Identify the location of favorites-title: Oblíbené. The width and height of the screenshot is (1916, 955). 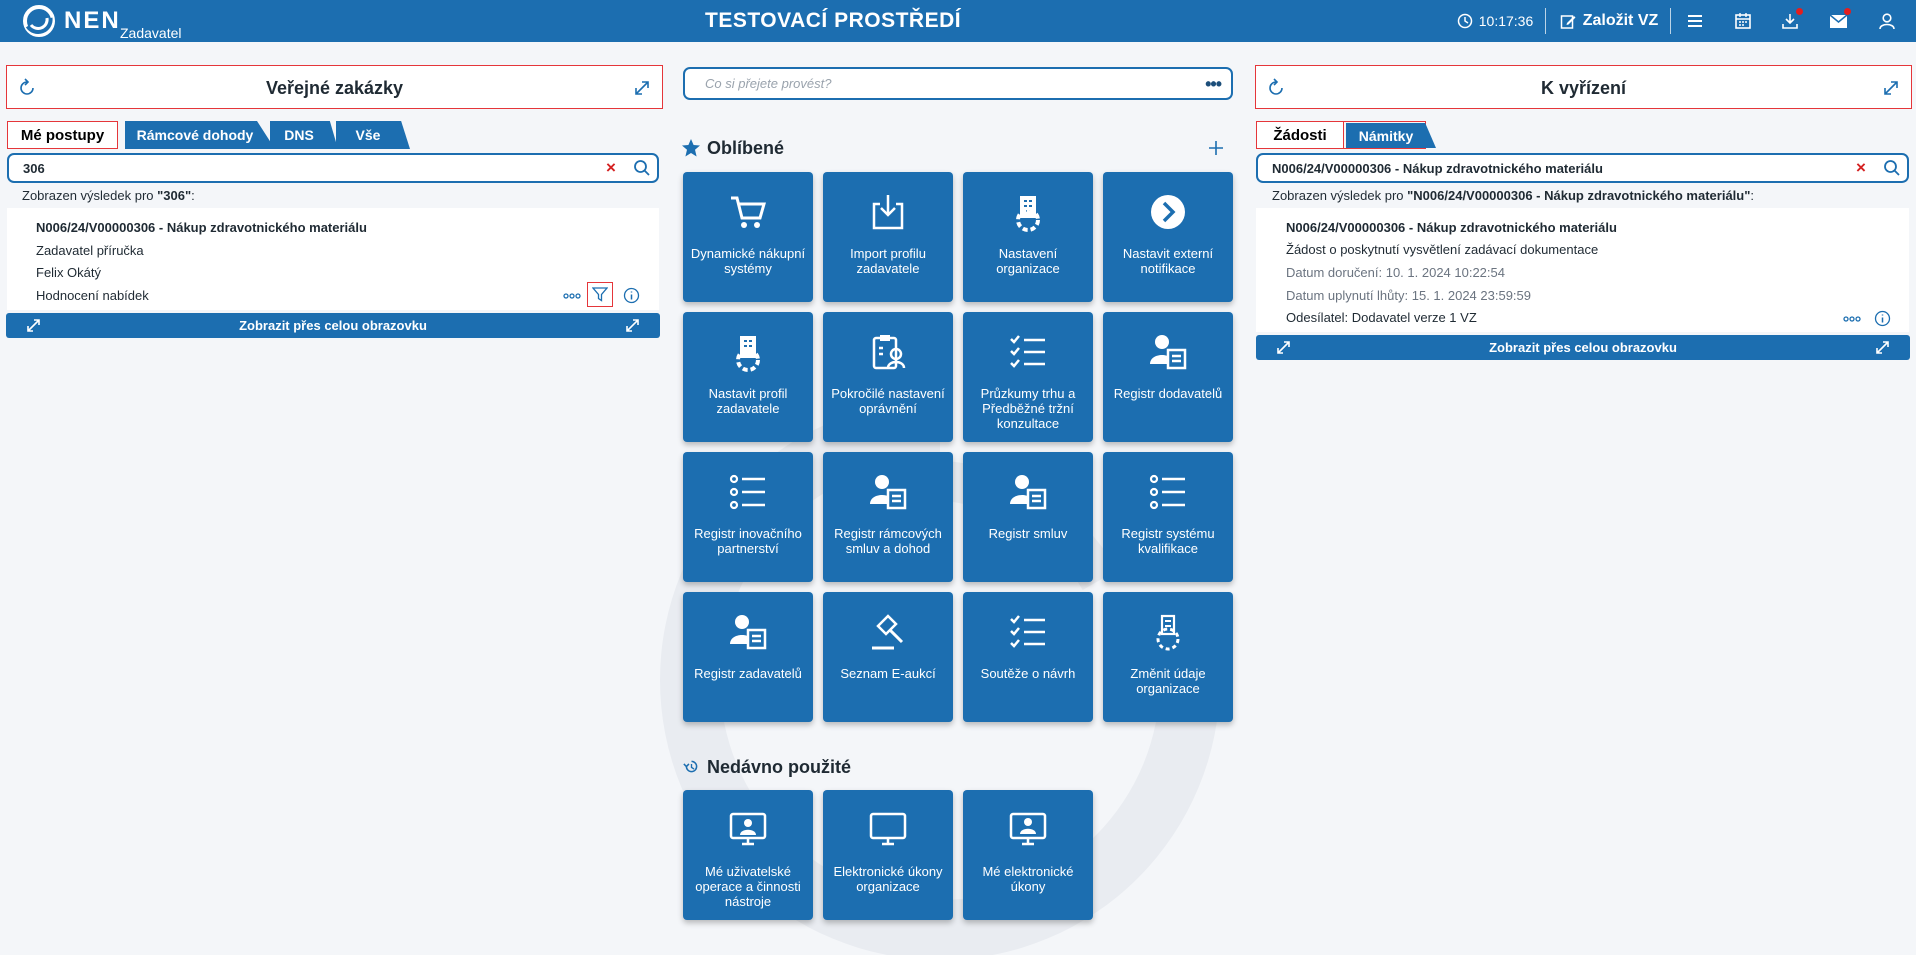
(746, 148).